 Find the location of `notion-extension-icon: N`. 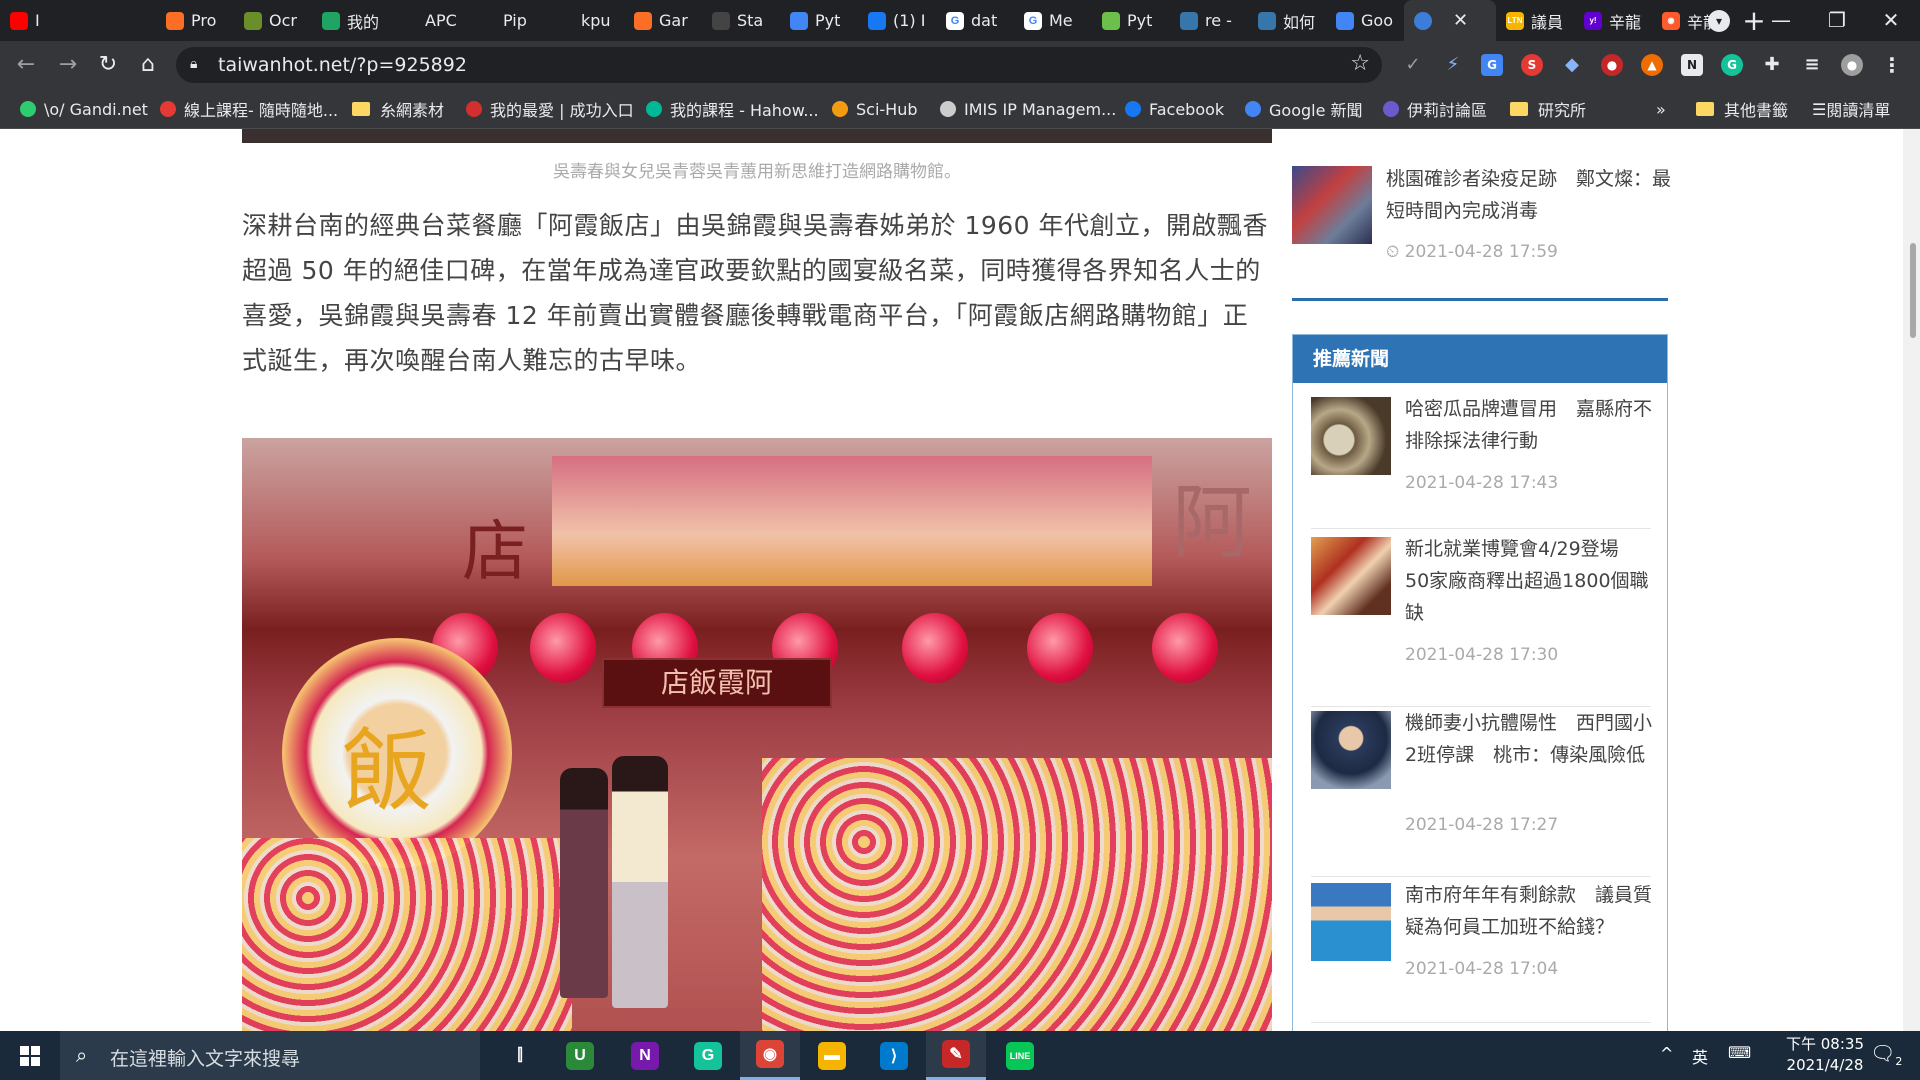

notion-extension-icon: N is located at coordinates (1692, 65).